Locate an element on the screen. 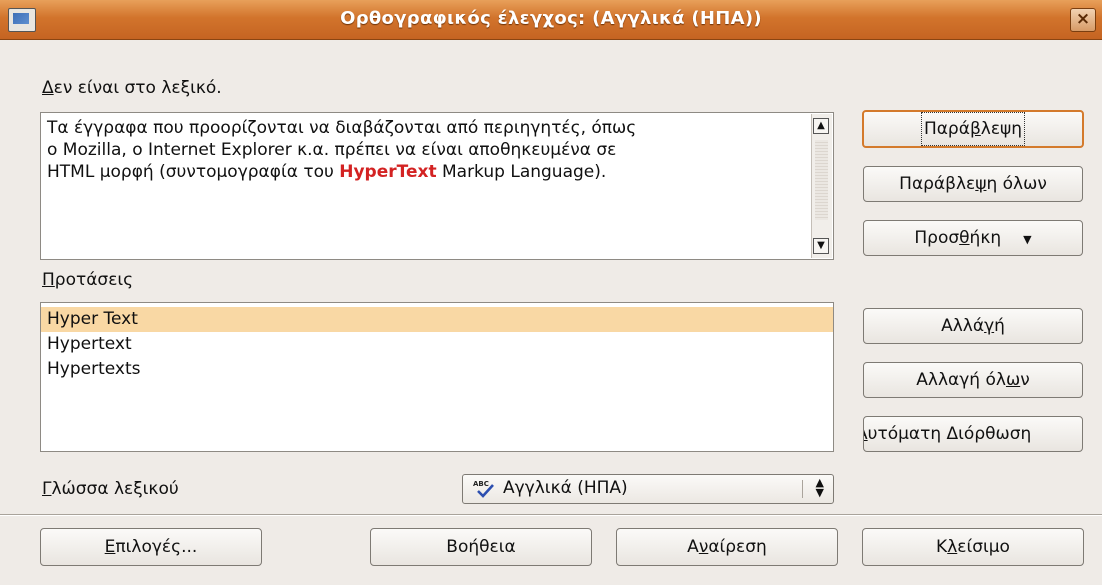 Image resolution: width=1102 pixels, height=585 pixels. scroll-up-arrow-icon: ▲ is located at coordinates (821, 126).